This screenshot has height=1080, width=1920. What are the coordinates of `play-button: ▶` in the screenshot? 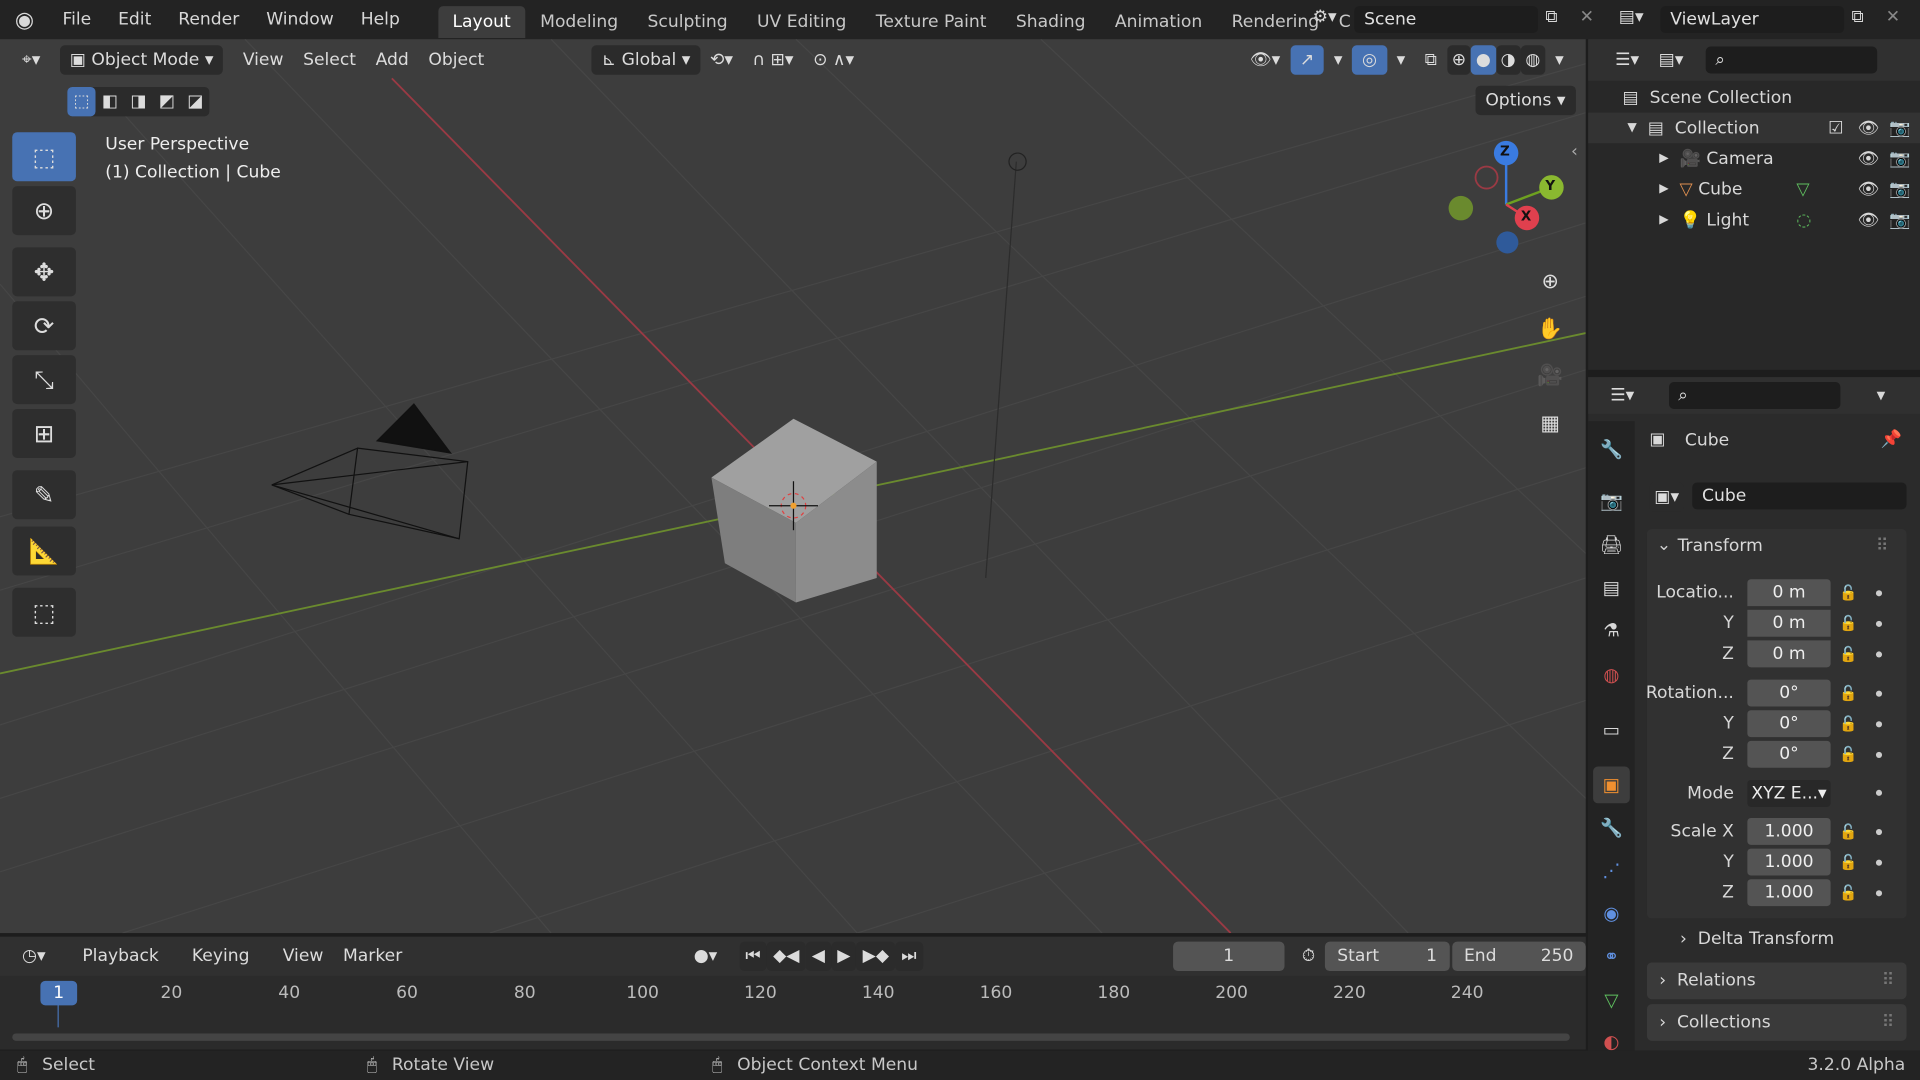 It's located at (844, 956).